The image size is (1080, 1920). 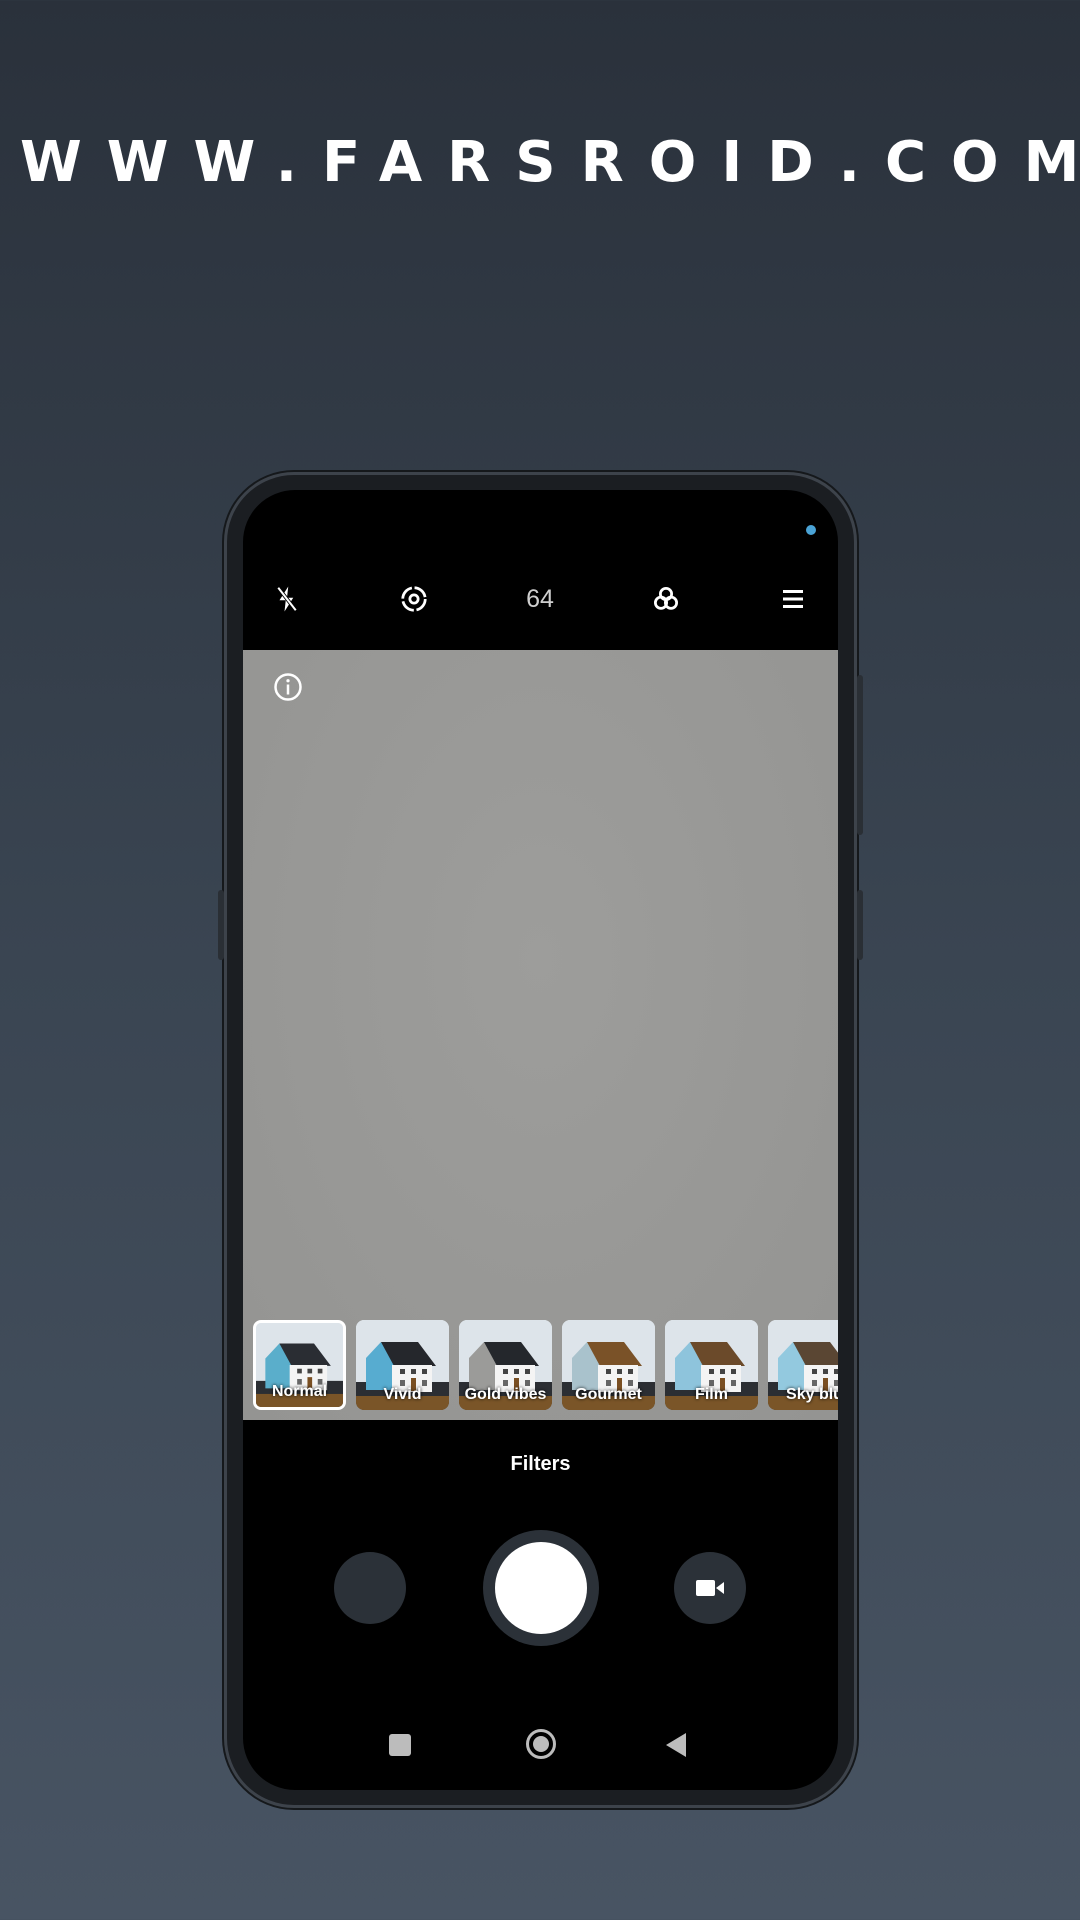 I want to click on camera-top-bar: 64, so click(x=540, y=599).